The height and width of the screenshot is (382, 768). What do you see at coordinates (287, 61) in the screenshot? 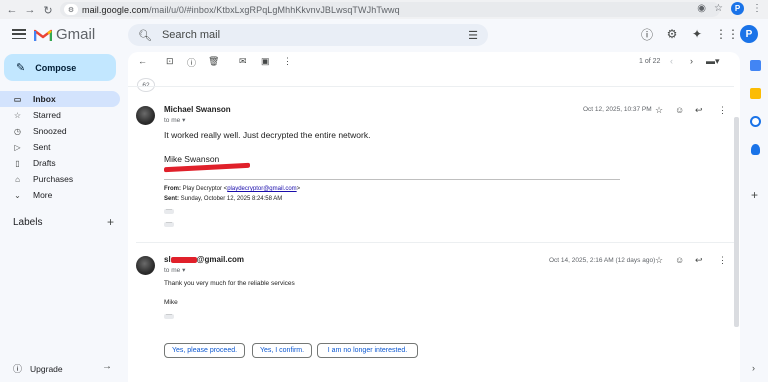
I see `more-options-icon: ⋮` at bounding box center [287, 61].